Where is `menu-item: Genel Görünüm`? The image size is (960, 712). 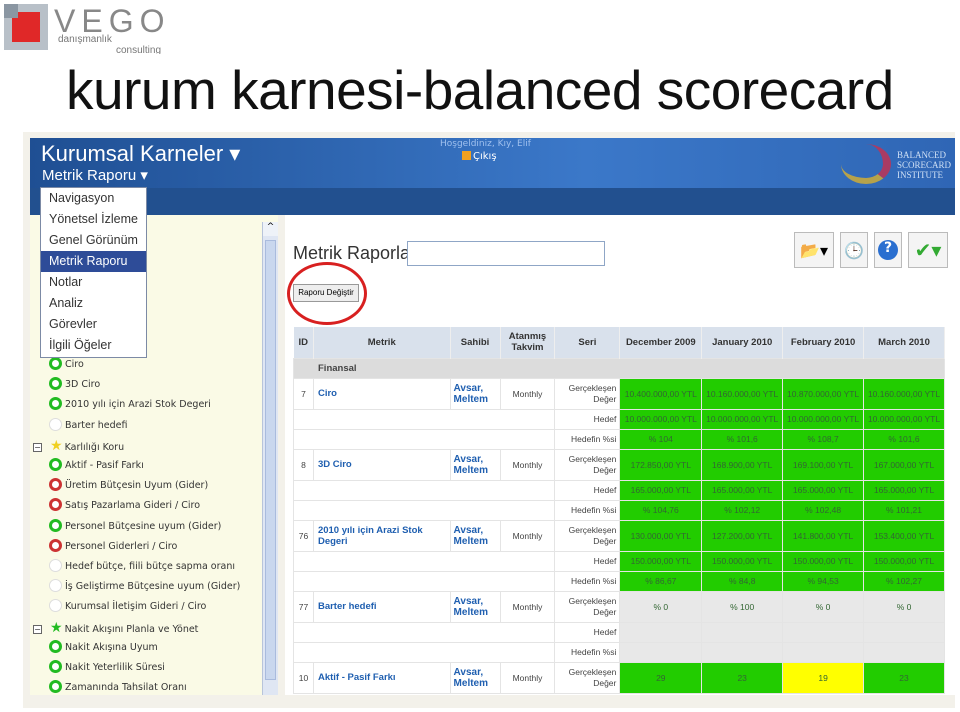
menu-item: Genel Görünüm is located at coordinates (93, 240).